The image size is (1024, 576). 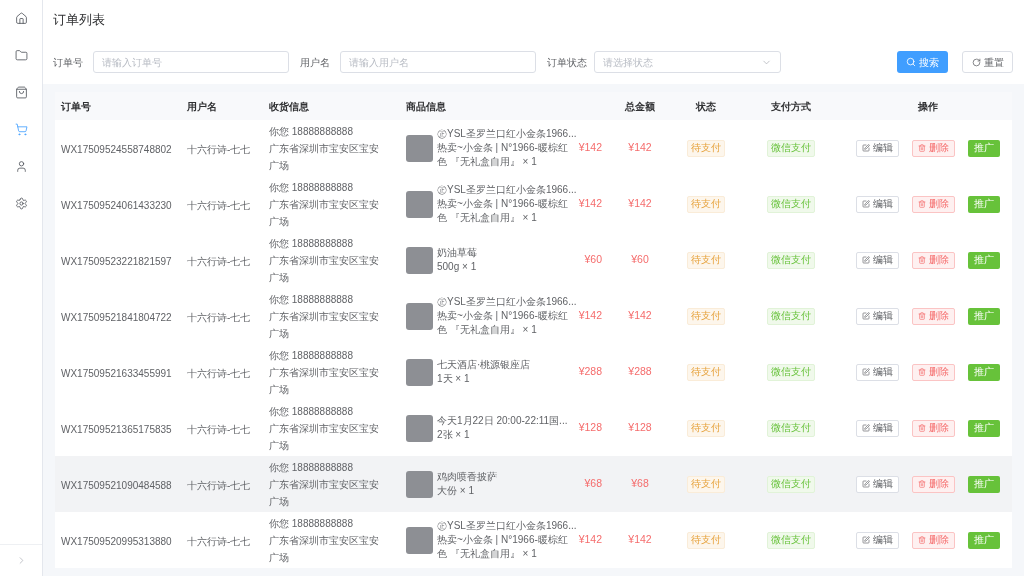 What do you see at coordinates (116, 541) in the screenshot?
I see `order-number: WX17509520995313880` at bounding box center [116, 541].